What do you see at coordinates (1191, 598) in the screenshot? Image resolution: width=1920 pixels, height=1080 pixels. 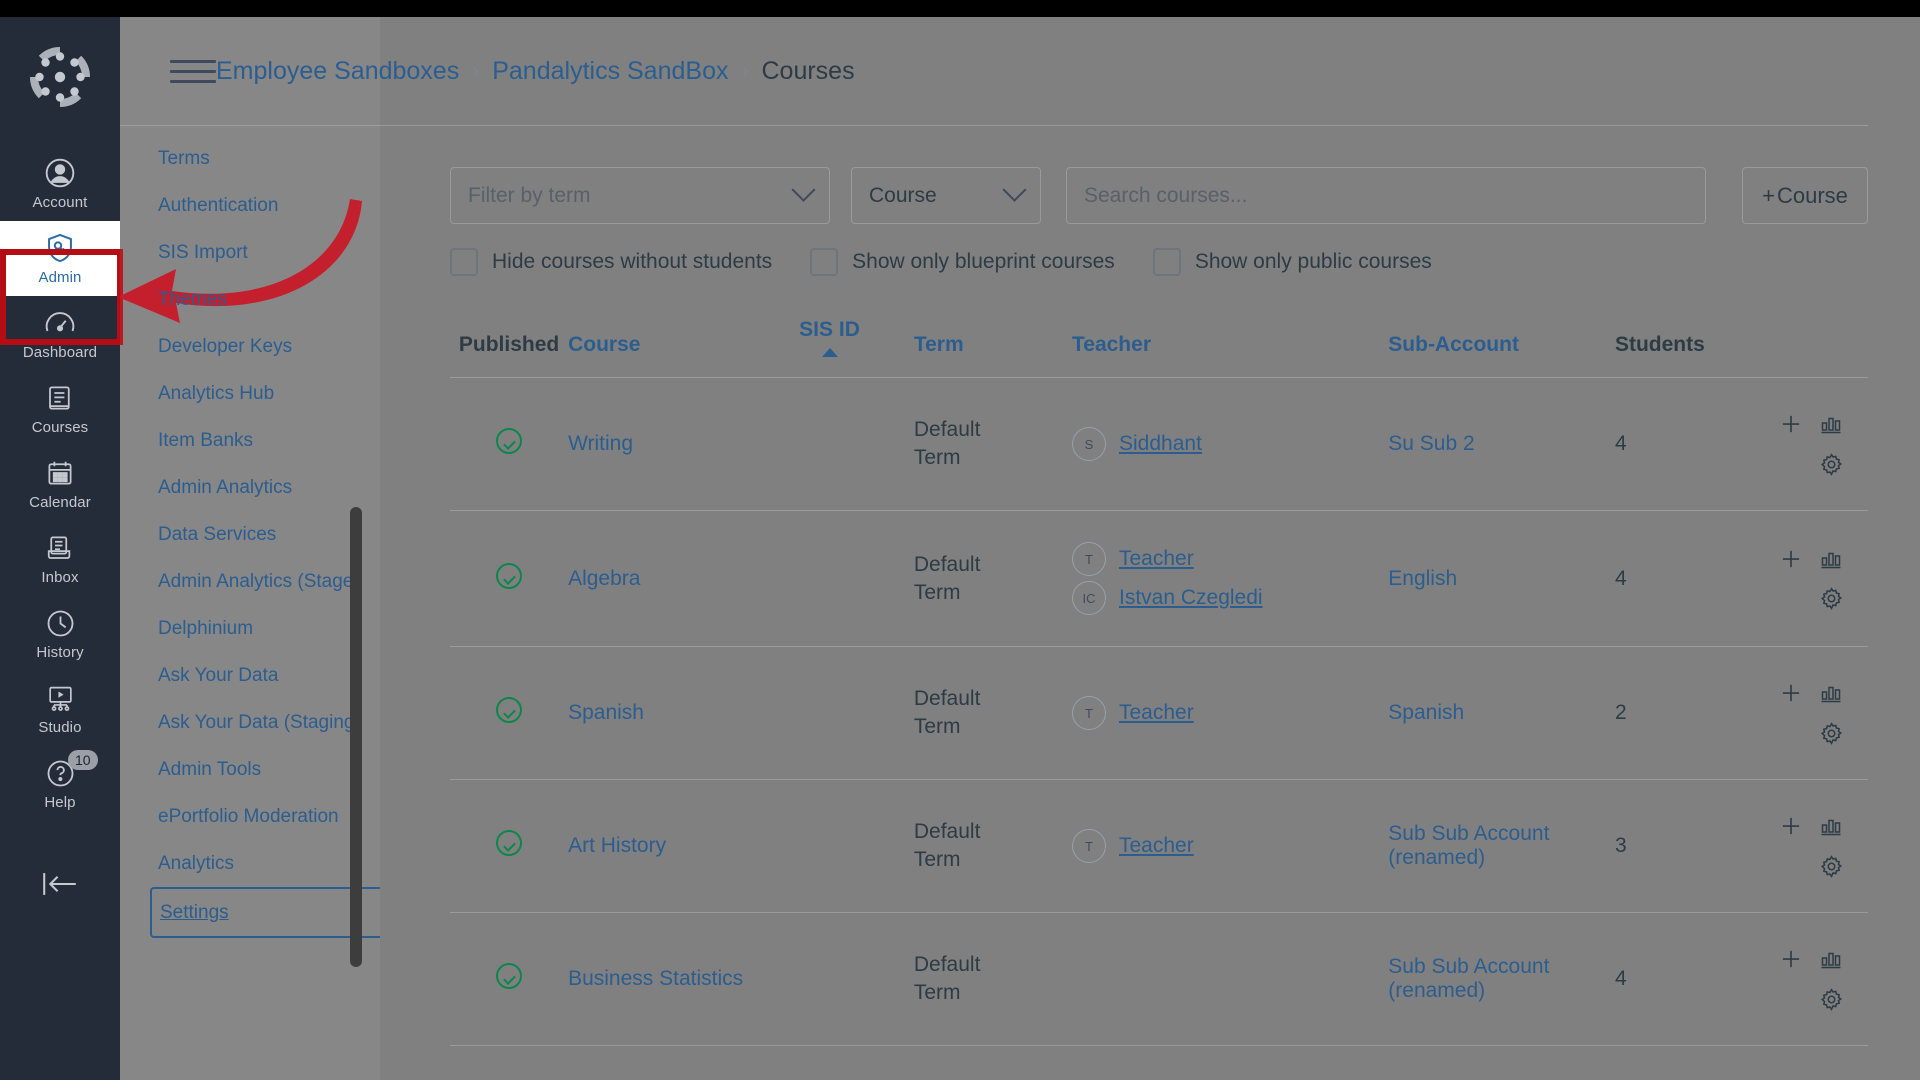 I see `teacher-link: Istvan Czegledi` at bounding box center [1191, 598].